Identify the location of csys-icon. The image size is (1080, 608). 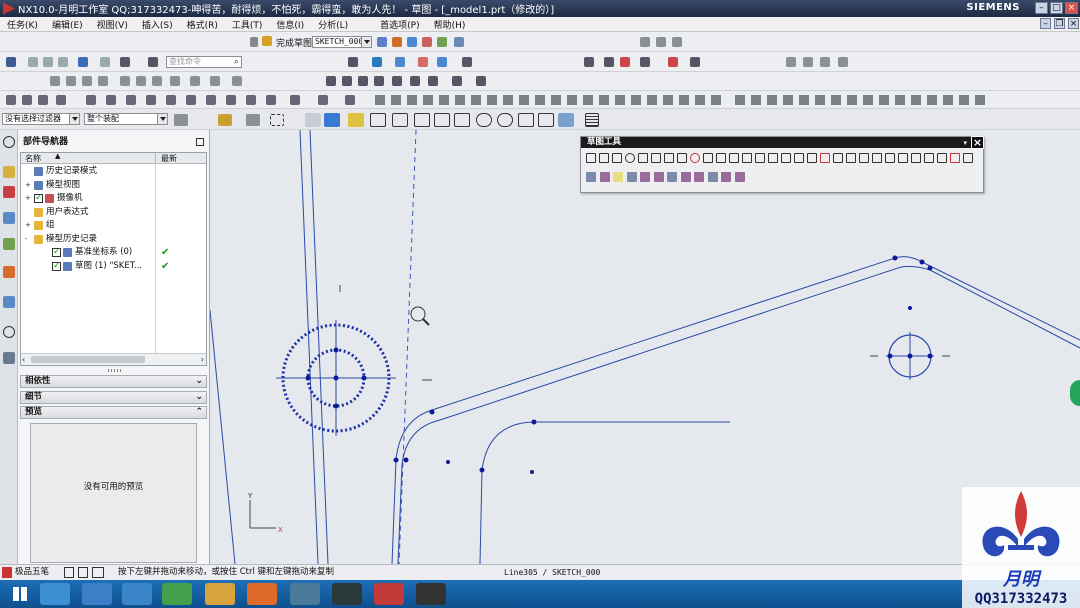
(415, 81).